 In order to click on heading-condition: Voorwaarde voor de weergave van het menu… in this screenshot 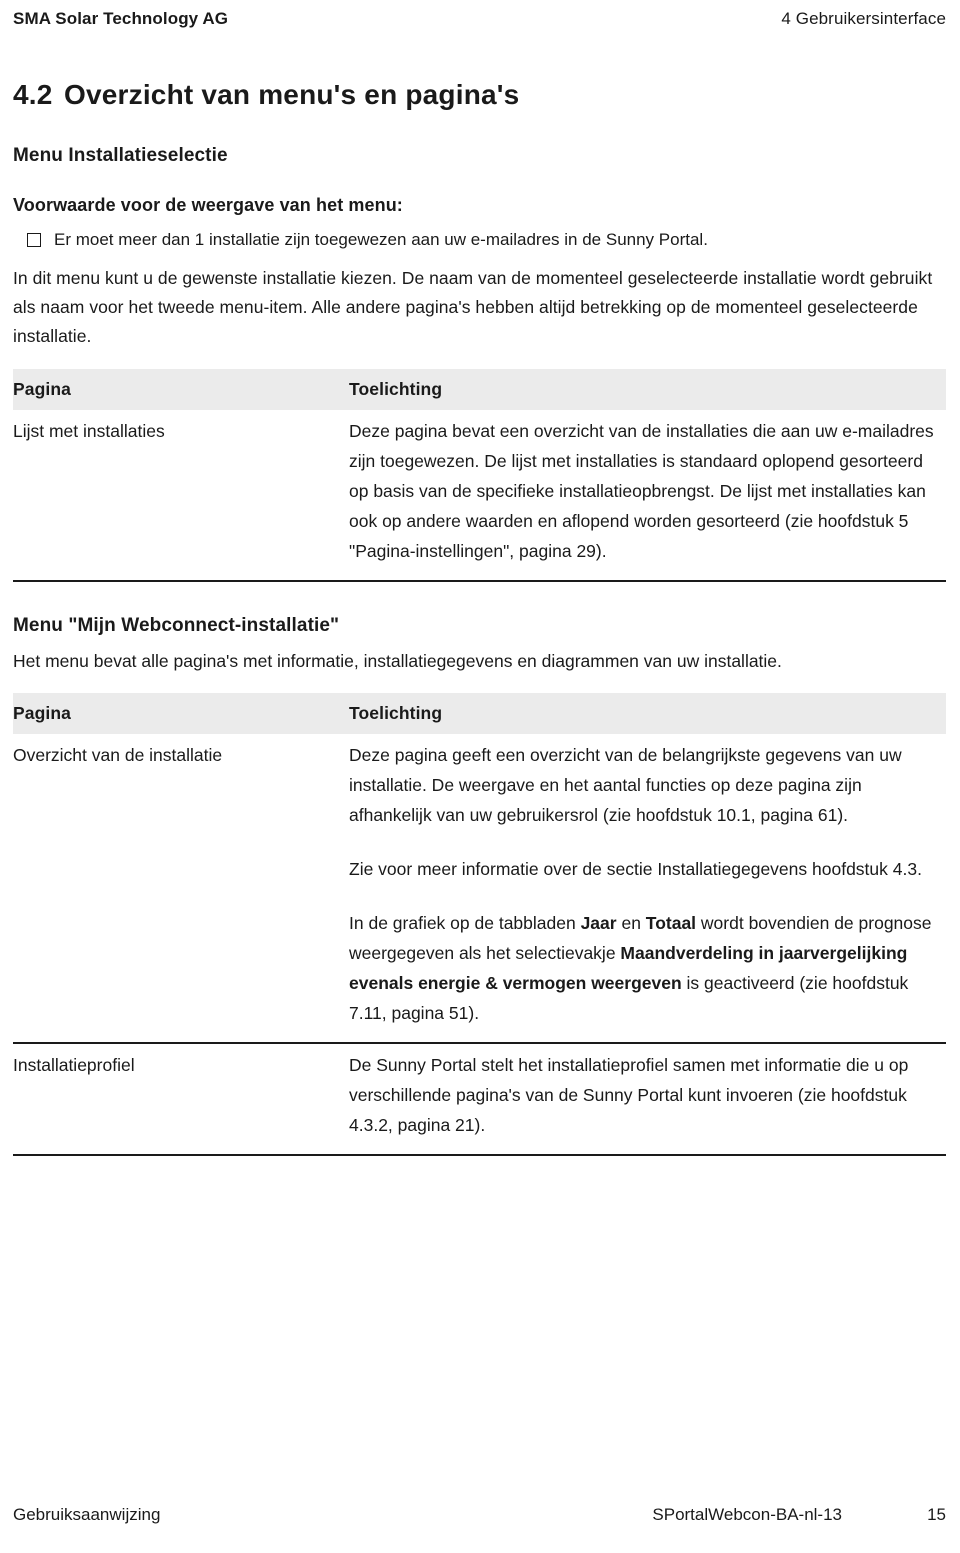, I will do `click(208, 205)`.